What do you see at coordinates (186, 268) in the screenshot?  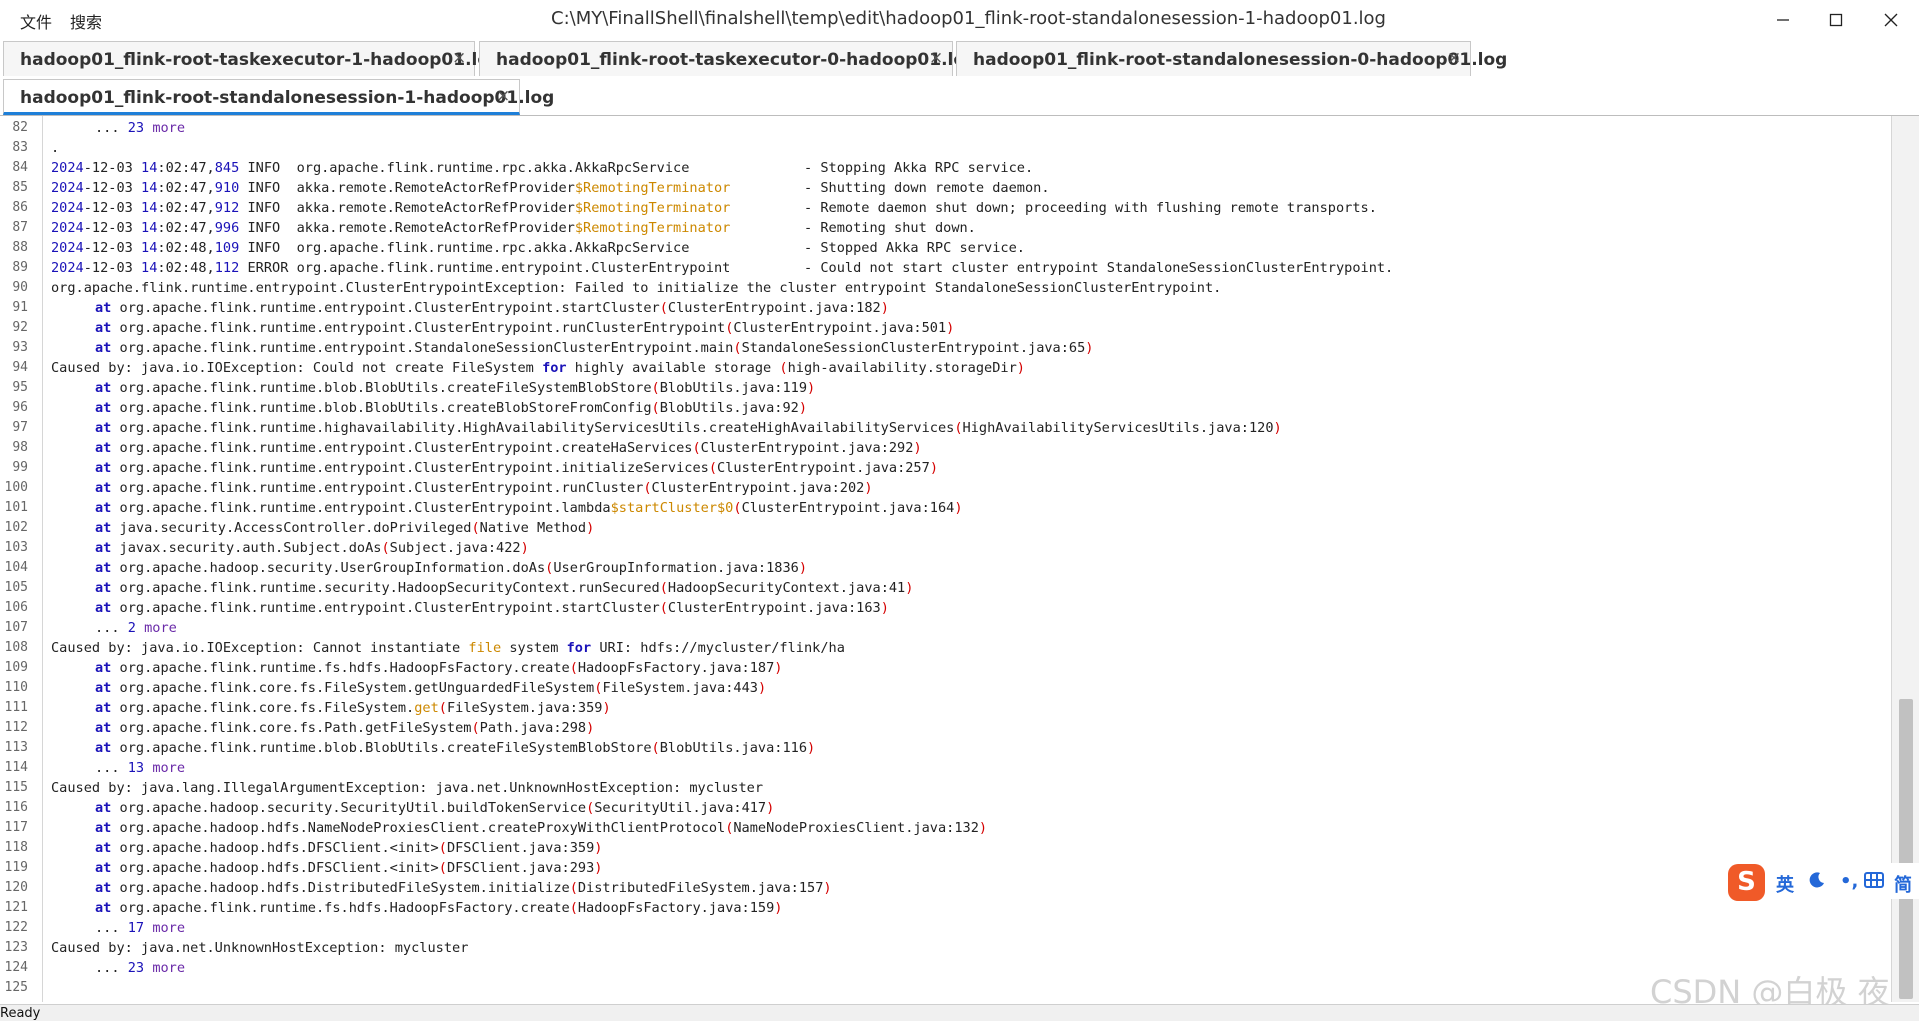 I see `log-segment: :02:48,` at bounding box center [186, 268].